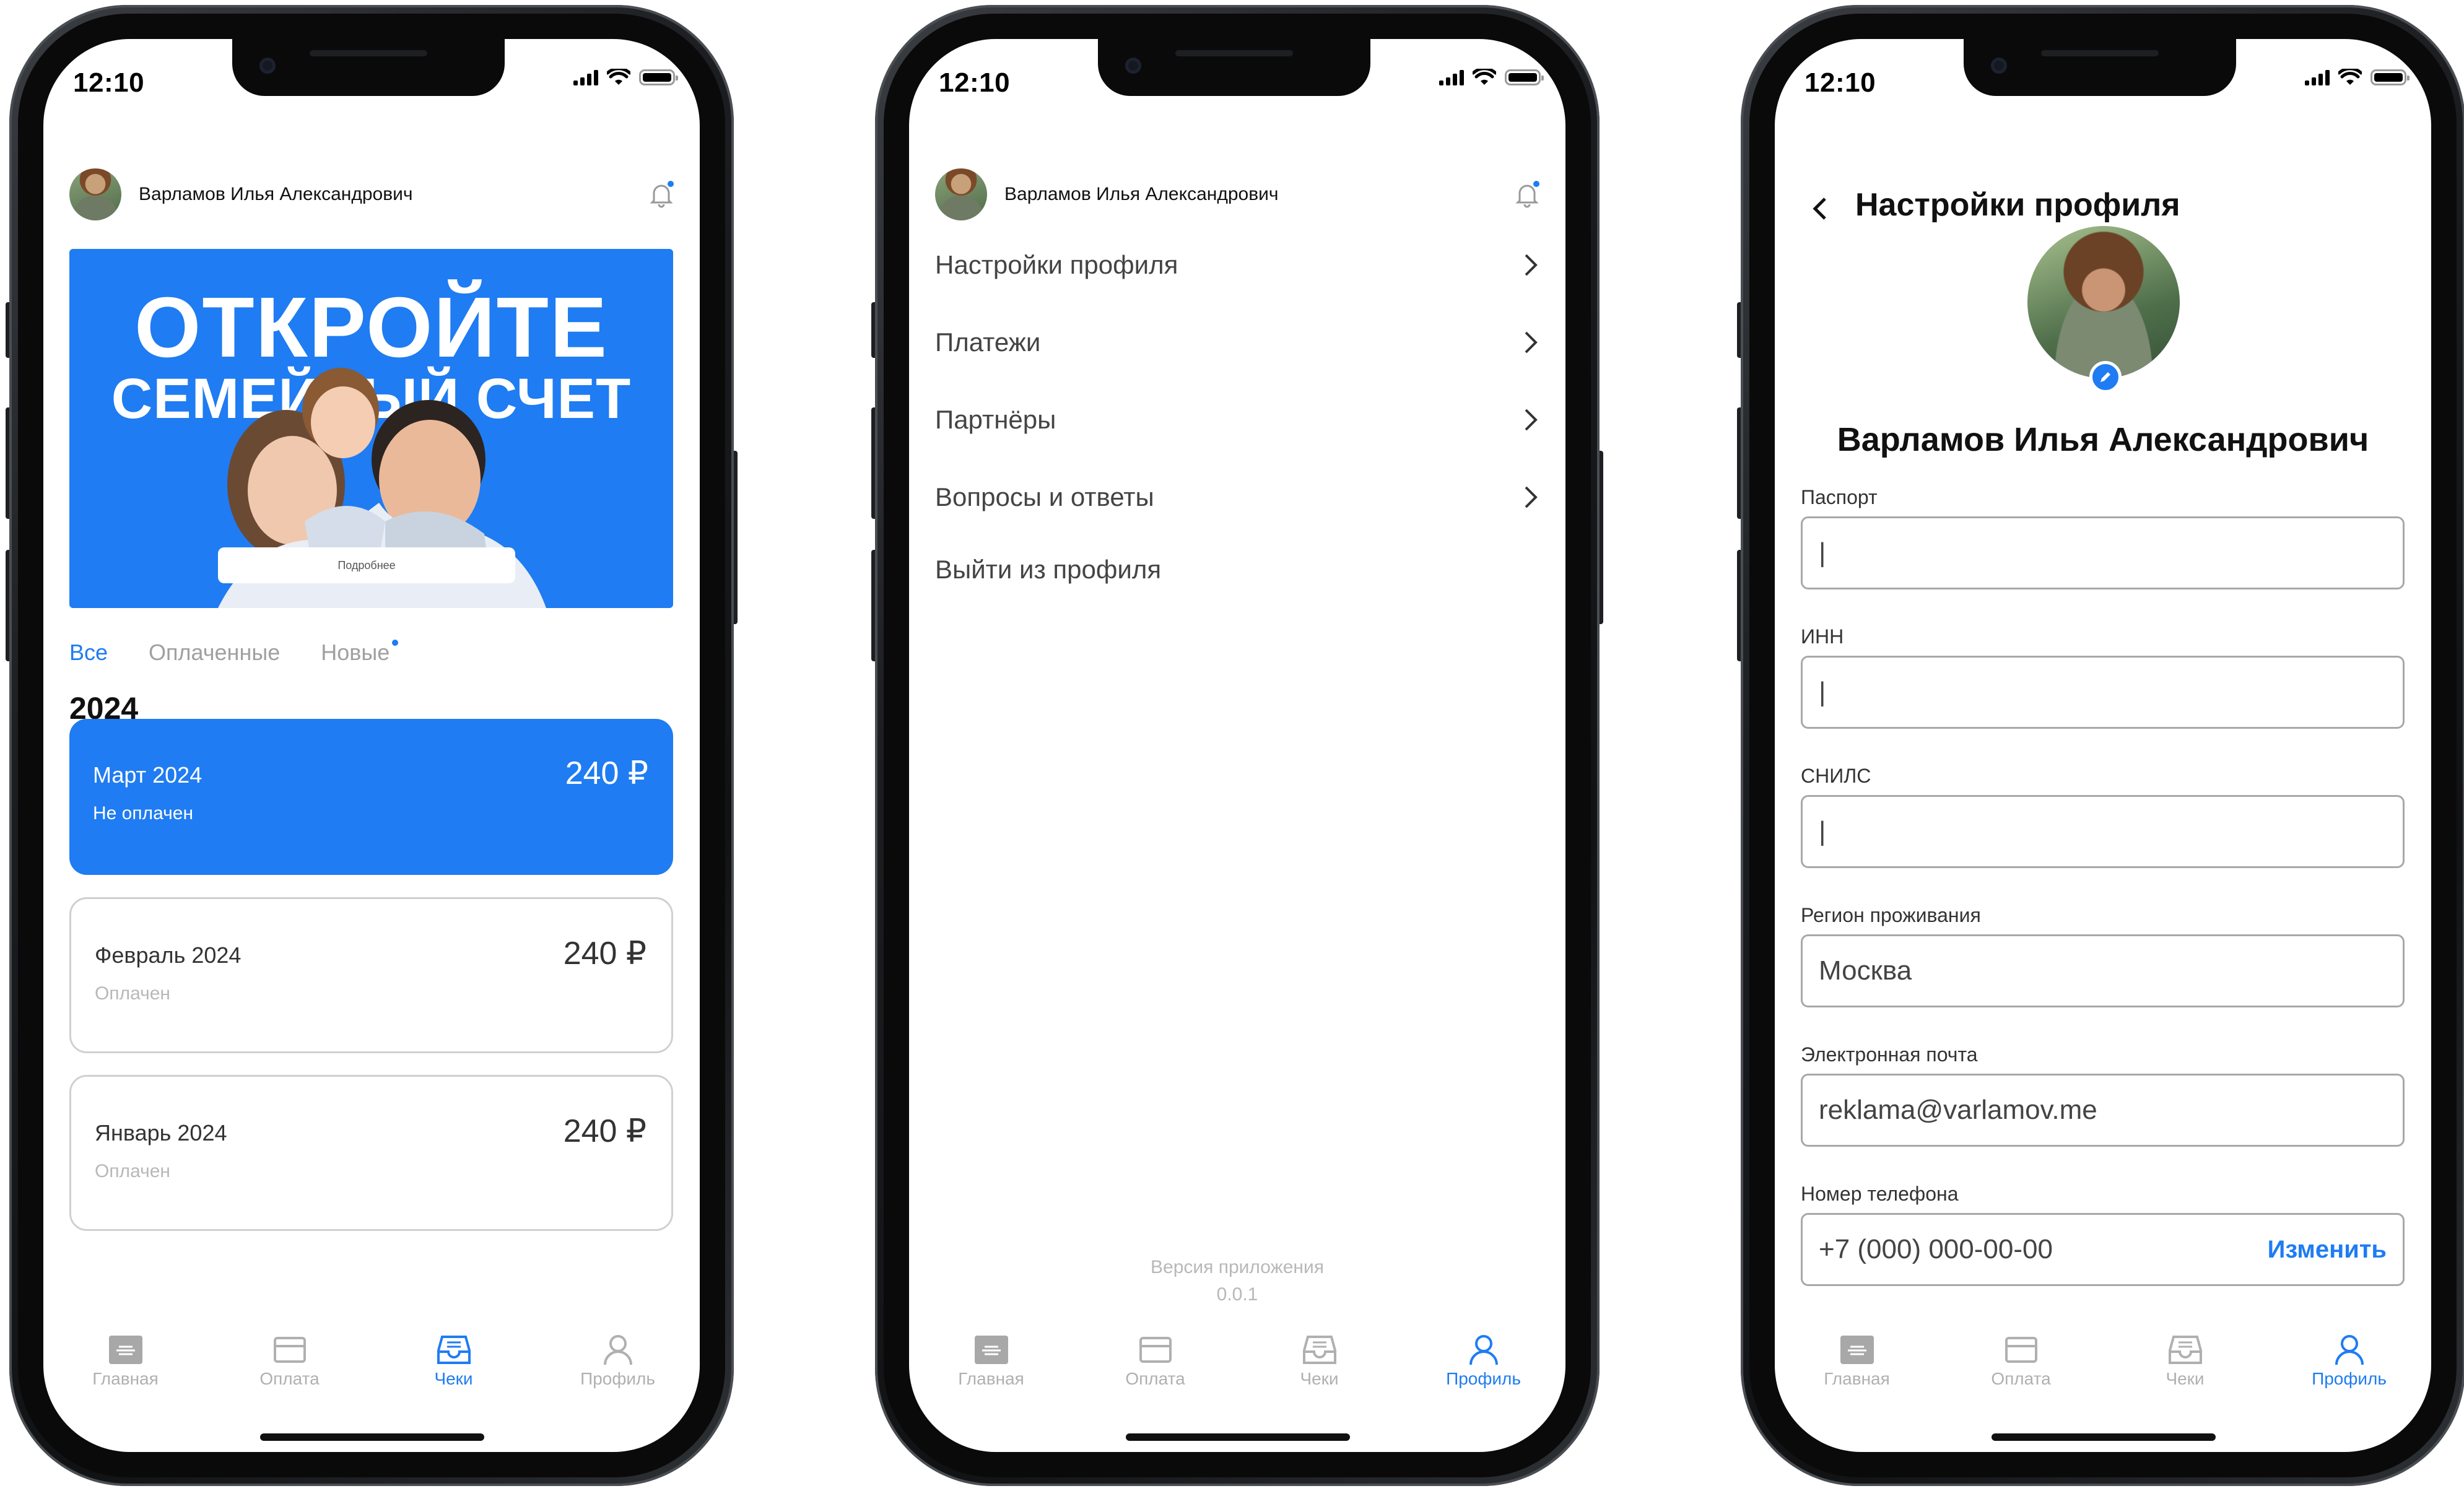 This screenshot has width=2464, height=1491. Describe the element at coordinates (1822, 552) in the screenshot. I see `passport-value: |` at that location.